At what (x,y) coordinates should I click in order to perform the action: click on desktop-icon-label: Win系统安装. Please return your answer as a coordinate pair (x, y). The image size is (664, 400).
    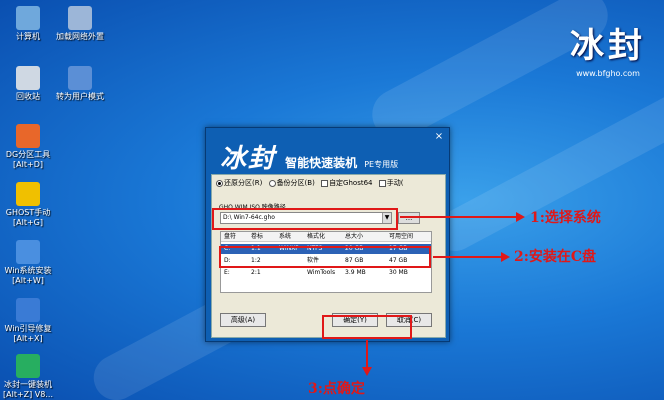
    Looking at the image, I should click on (28, 270).